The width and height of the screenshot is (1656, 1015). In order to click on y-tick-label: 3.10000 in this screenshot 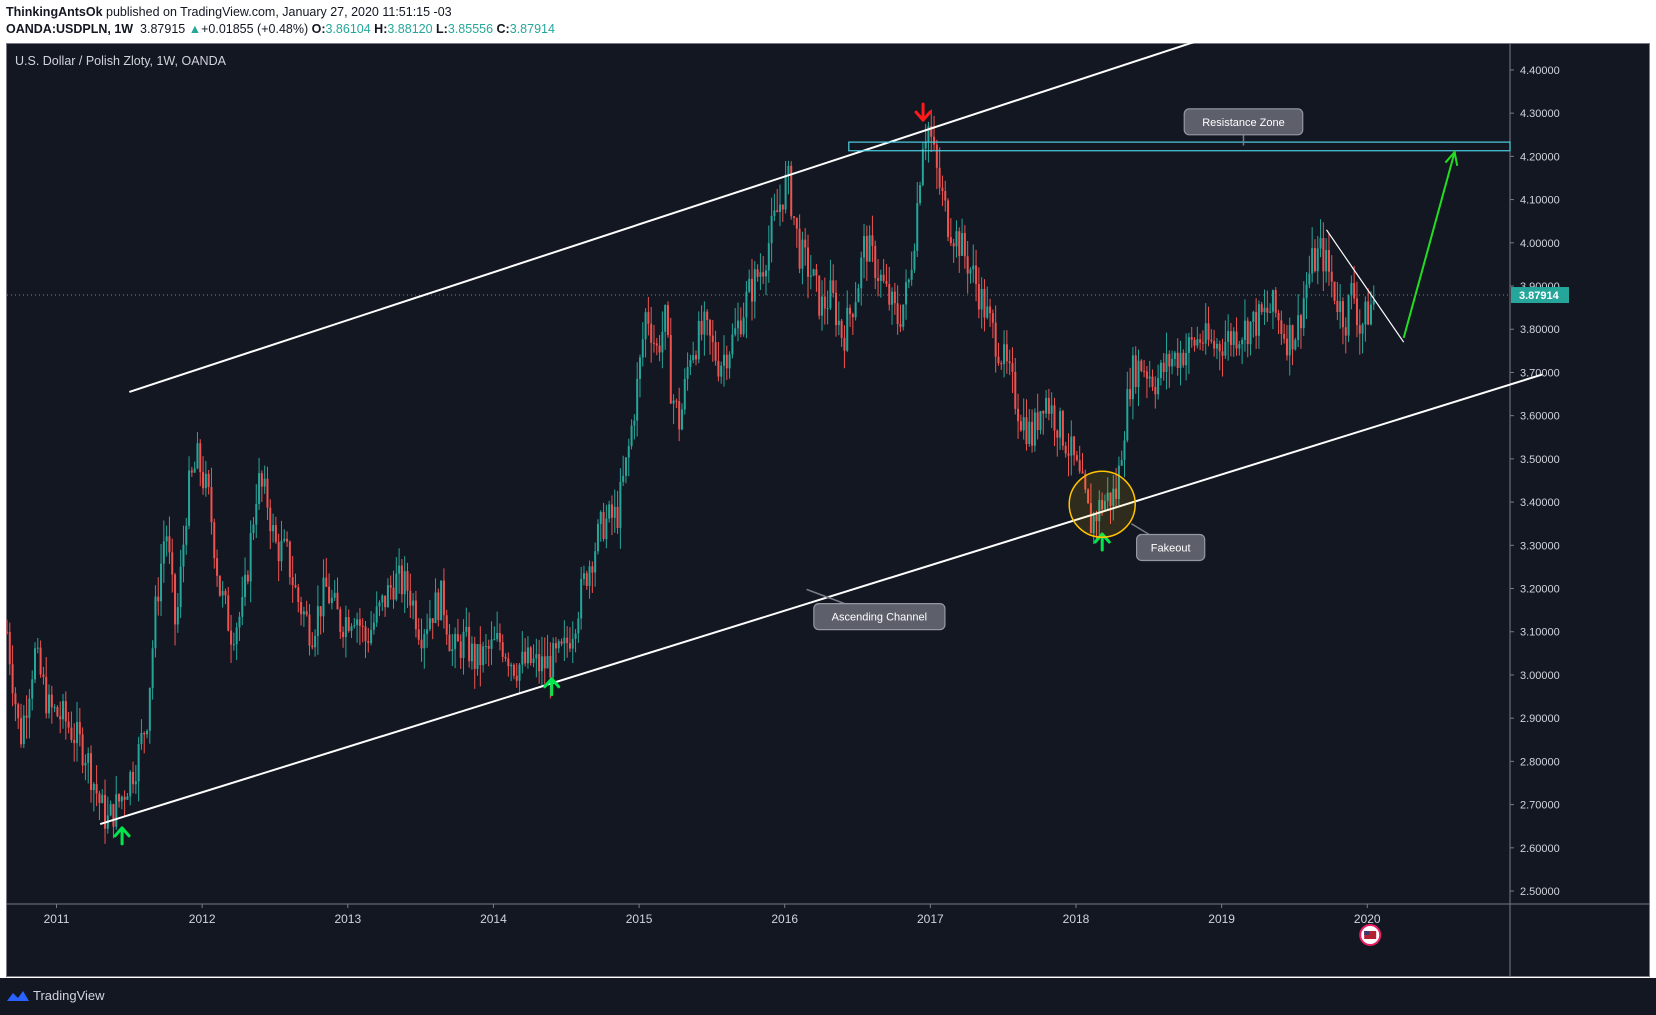, I will do `click(1540, 633)`.